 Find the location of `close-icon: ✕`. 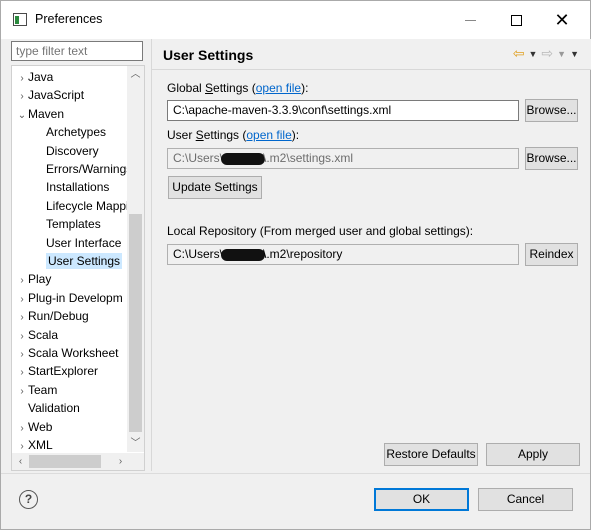

close-icon: ✕ is located at coordinates (562, 19).